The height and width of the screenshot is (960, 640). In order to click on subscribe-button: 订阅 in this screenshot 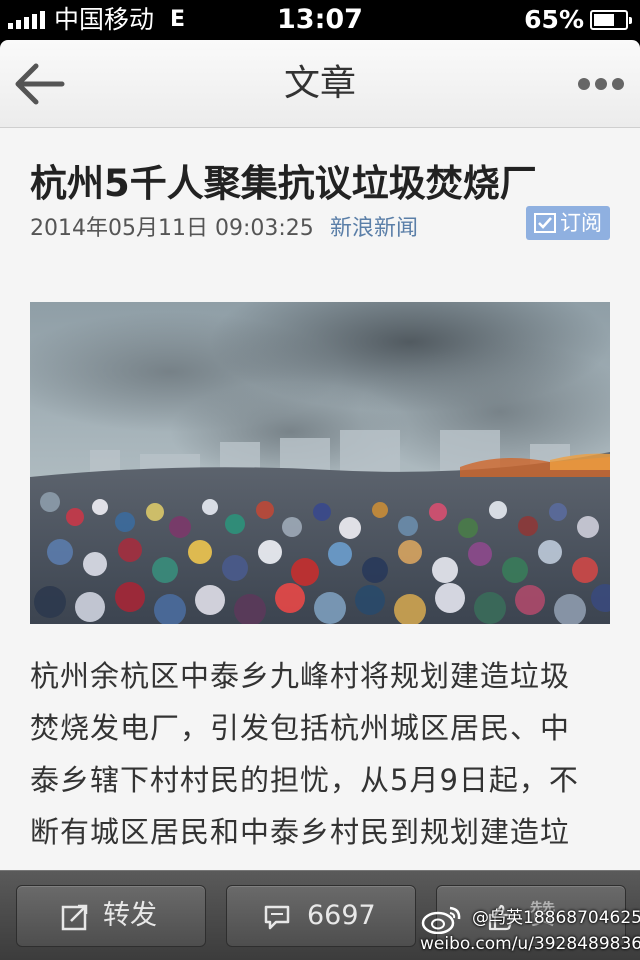, I will do `click(568, 223)`.